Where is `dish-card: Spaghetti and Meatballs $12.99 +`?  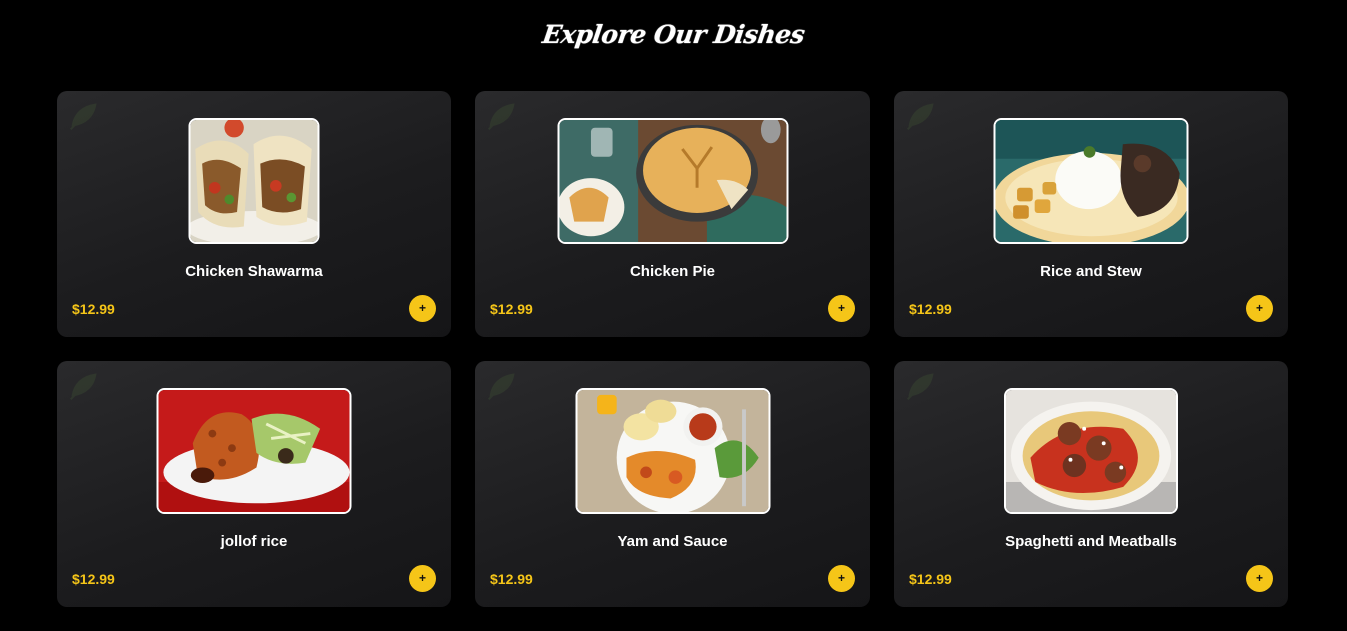
dish-card: Spaghetti and Meatballs $12.99 + is located at coordinates (1091, 484).